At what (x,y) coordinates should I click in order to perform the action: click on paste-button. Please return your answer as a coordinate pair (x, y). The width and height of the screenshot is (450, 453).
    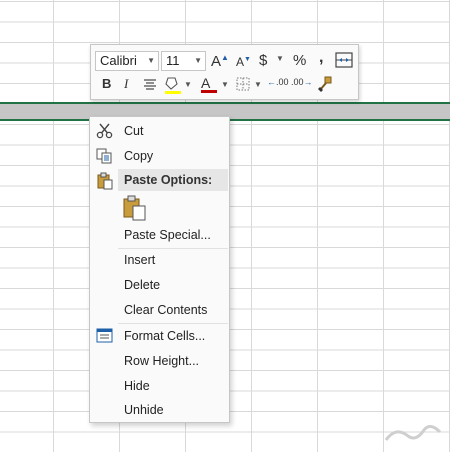
    Looking at the image, I should click on (135, 210).